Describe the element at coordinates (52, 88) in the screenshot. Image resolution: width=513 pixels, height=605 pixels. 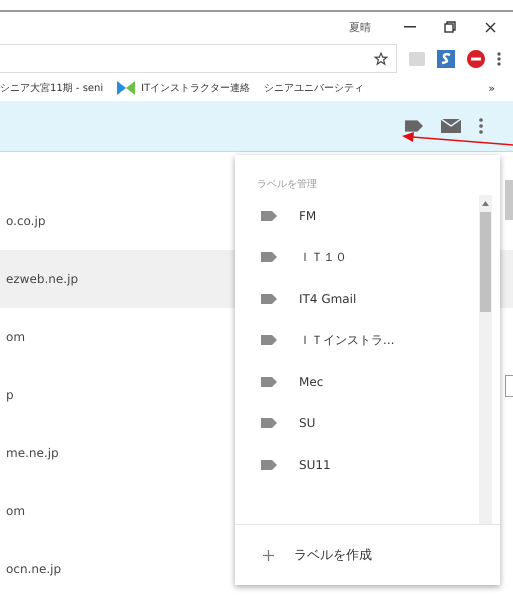
I see `bookmark-link: シニア大宮11期 - seni` at that location.